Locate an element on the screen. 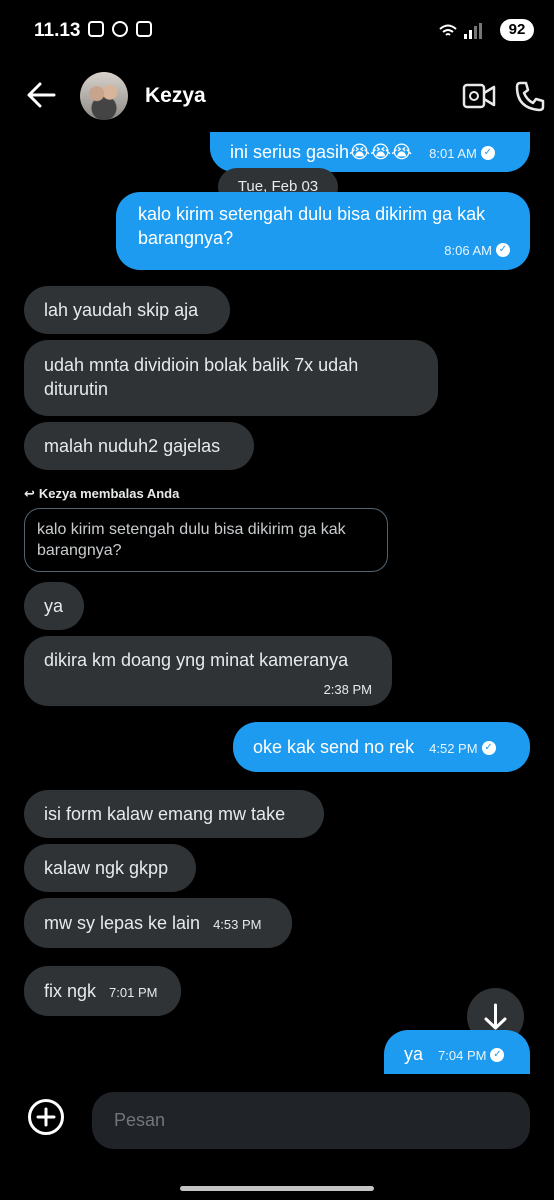 The width and height of the screenshot is (554, 1200). message-text: kalaw ngk gkpp is located at coordinates (106, 868).